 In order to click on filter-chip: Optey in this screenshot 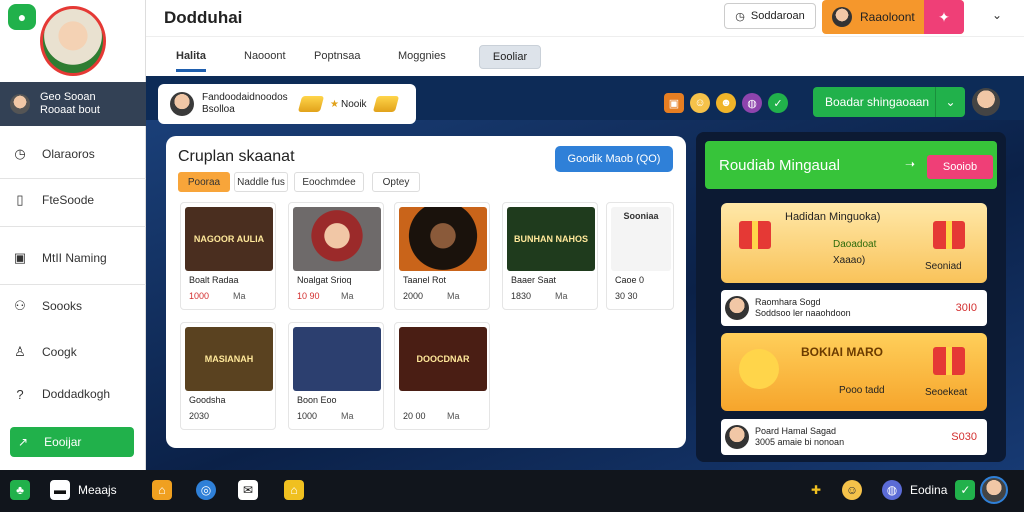, I will do `click(396, 182)`.